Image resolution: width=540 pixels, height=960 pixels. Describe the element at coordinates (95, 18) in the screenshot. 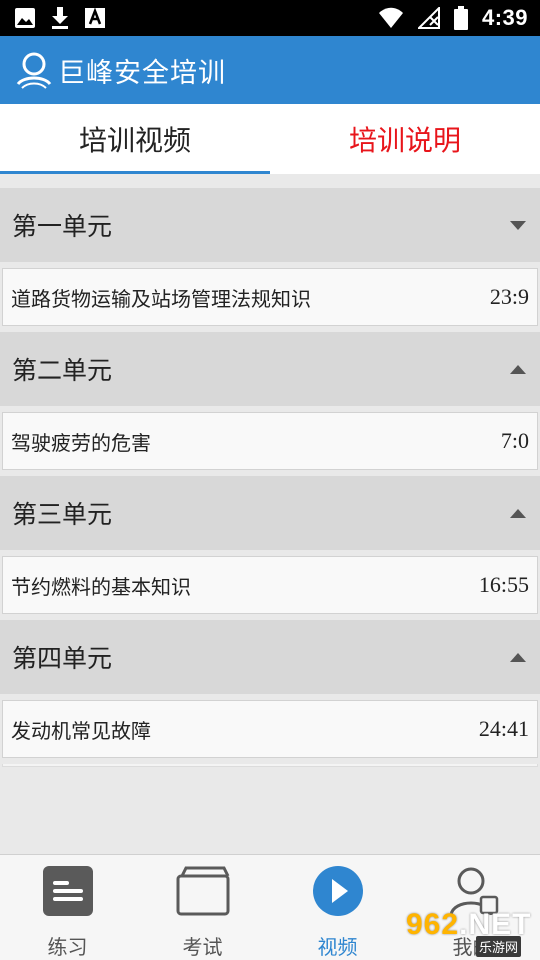

I see `a-box-icon` at that location.